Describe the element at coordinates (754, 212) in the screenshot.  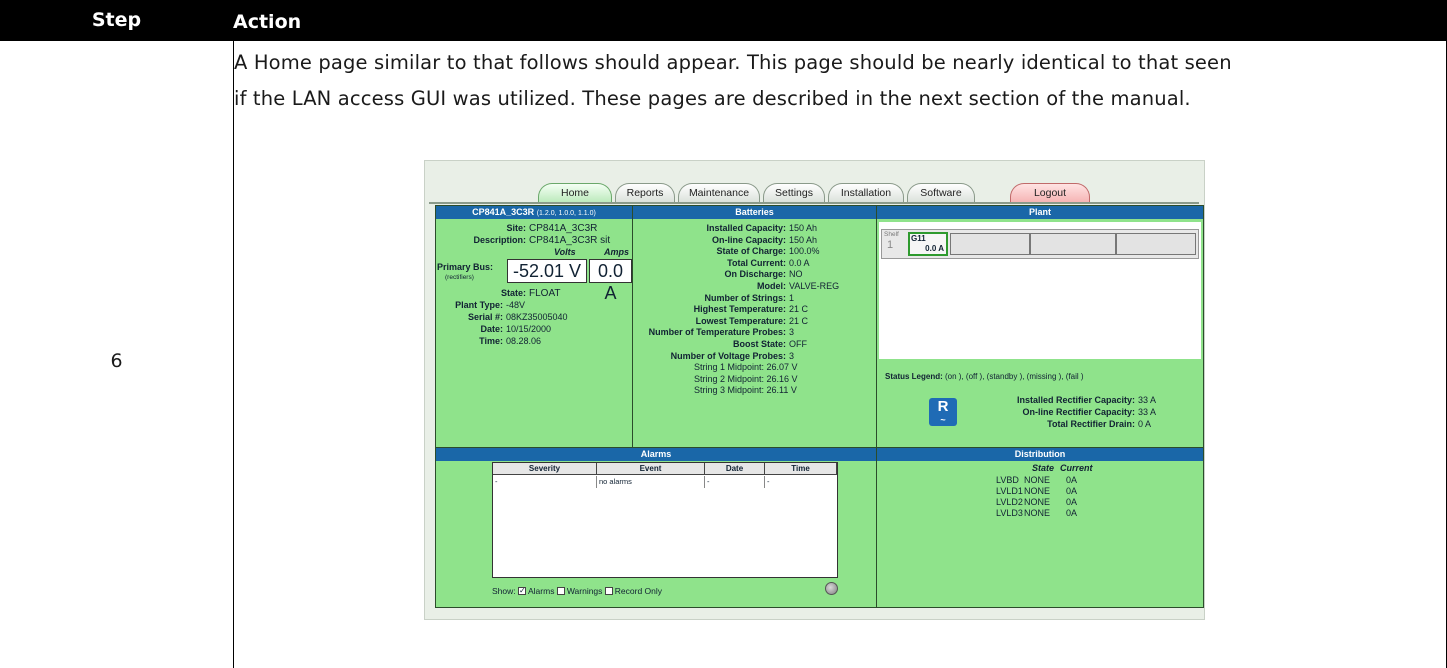
I see `batteries-title: Batteries` at that location.